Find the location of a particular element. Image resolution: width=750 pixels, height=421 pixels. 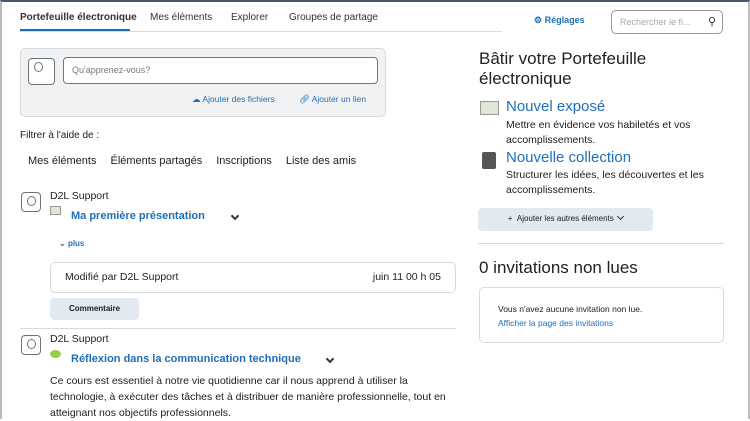

composer-input: Qu'apprenez-vous? is located at coordinates (220, 70).